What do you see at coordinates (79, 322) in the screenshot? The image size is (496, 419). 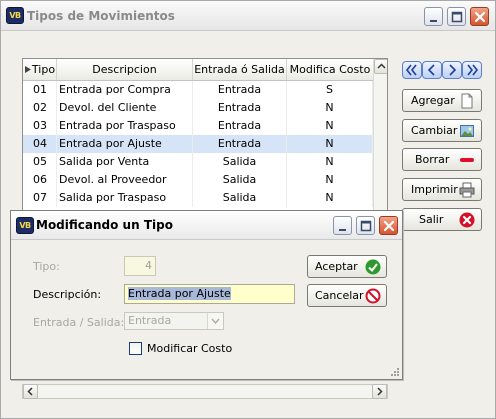 I see `entrada-salida-label: Entrada / Salida:` at bounding box center [79, 322].